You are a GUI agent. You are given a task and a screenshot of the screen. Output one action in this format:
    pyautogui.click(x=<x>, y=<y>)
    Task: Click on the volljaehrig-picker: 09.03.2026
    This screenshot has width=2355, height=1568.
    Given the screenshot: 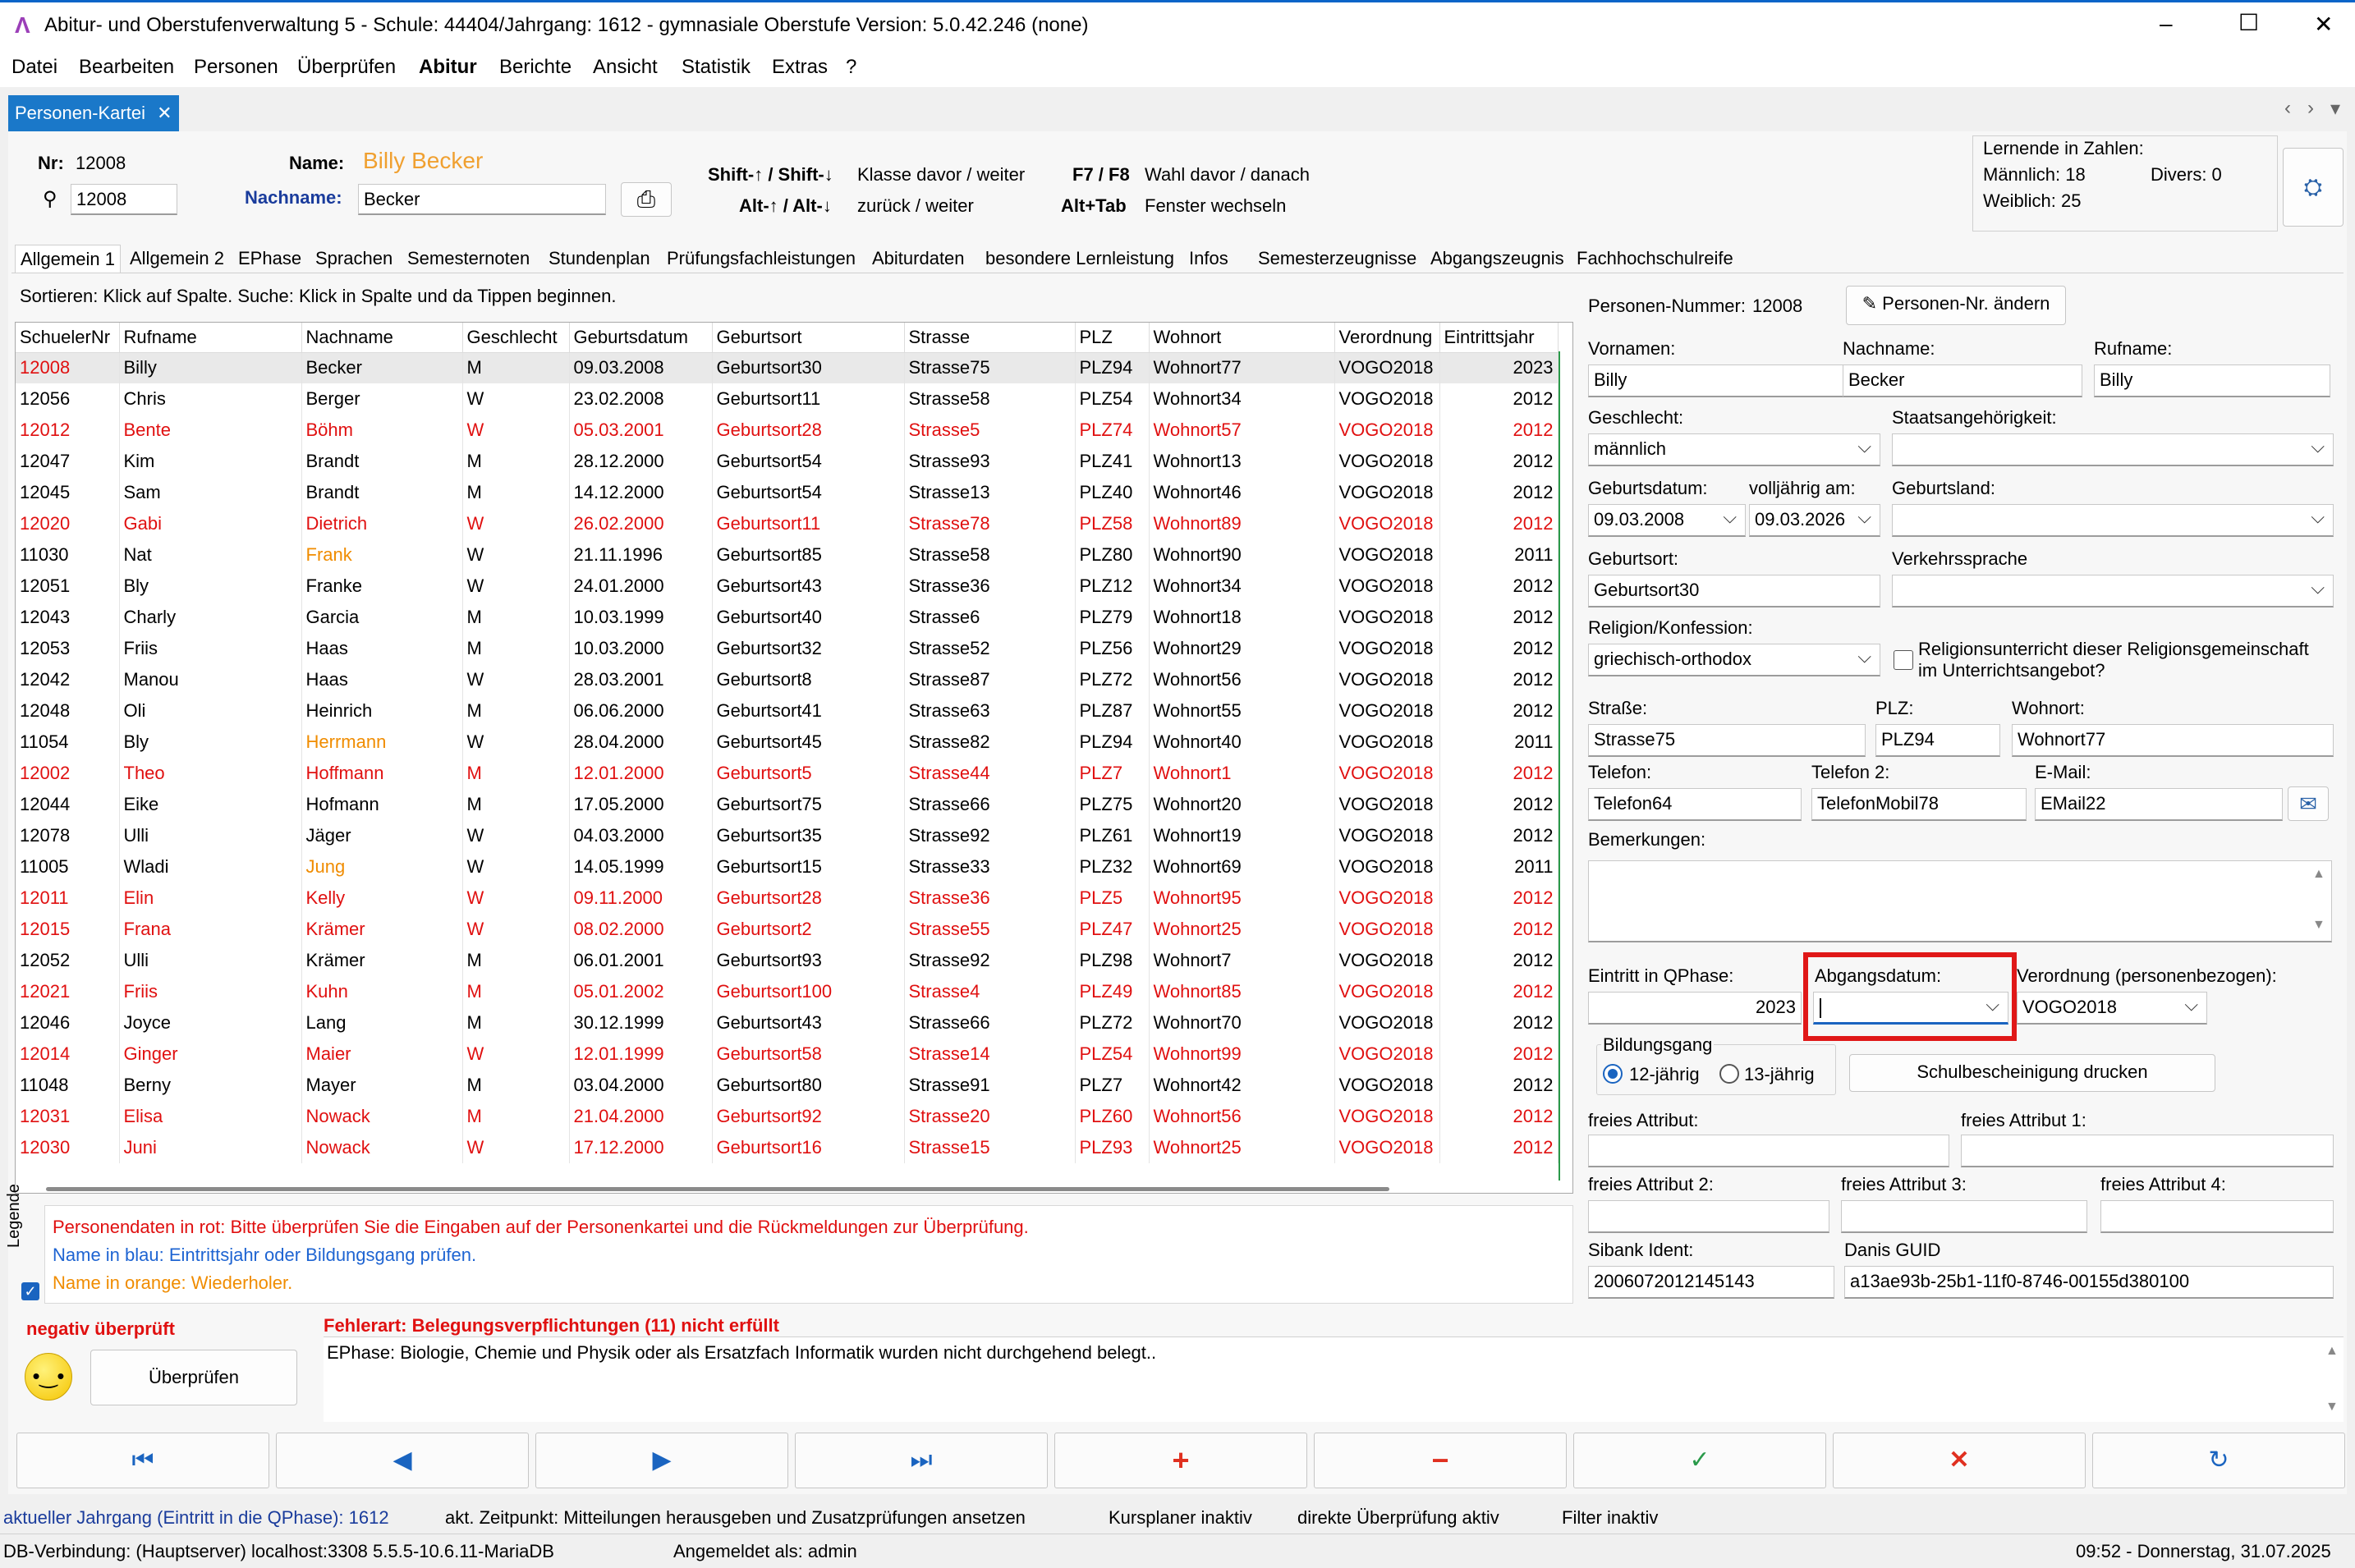 What is the action you would take?
    pyautogui.click(x=1814, y=520)
    